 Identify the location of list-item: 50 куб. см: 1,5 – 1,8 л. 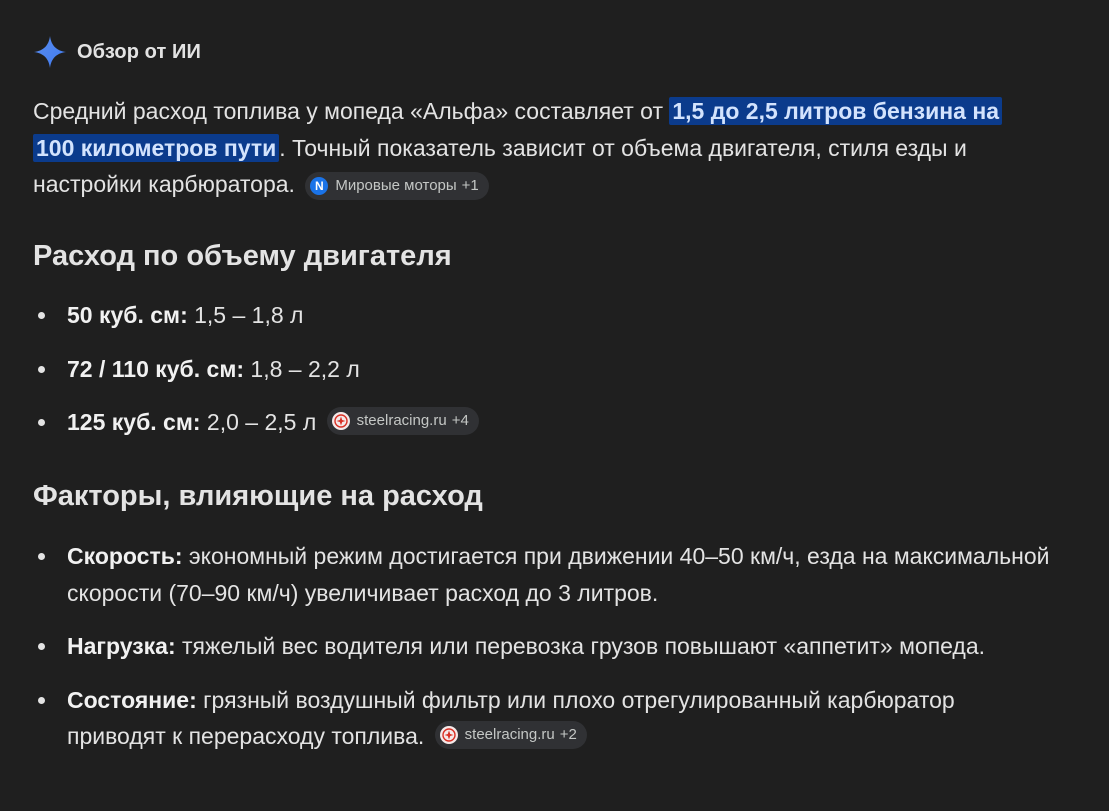
(543, 315).